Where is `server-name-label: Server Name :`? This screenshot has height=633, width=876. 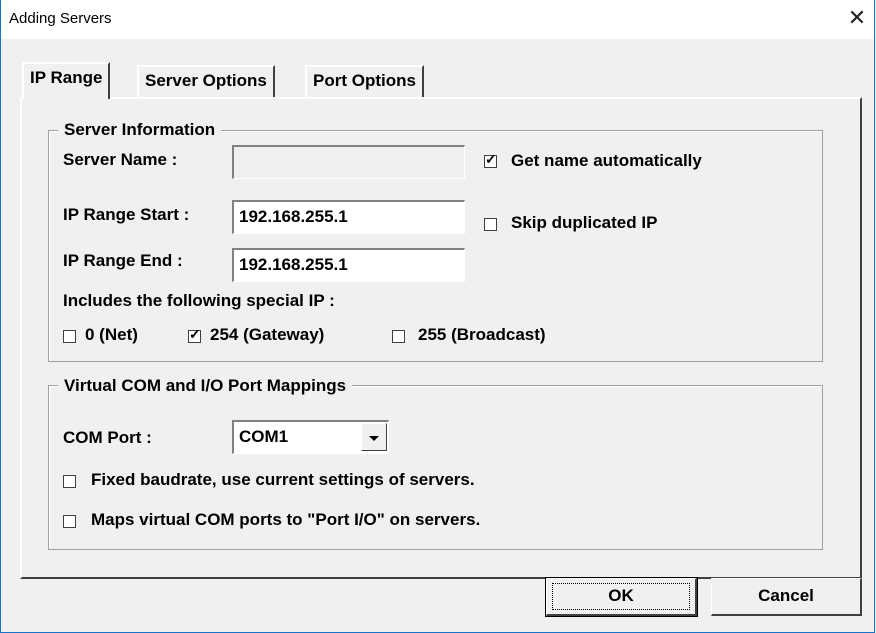 server-name-label: Server Name : is located at coordinates (120, 159).